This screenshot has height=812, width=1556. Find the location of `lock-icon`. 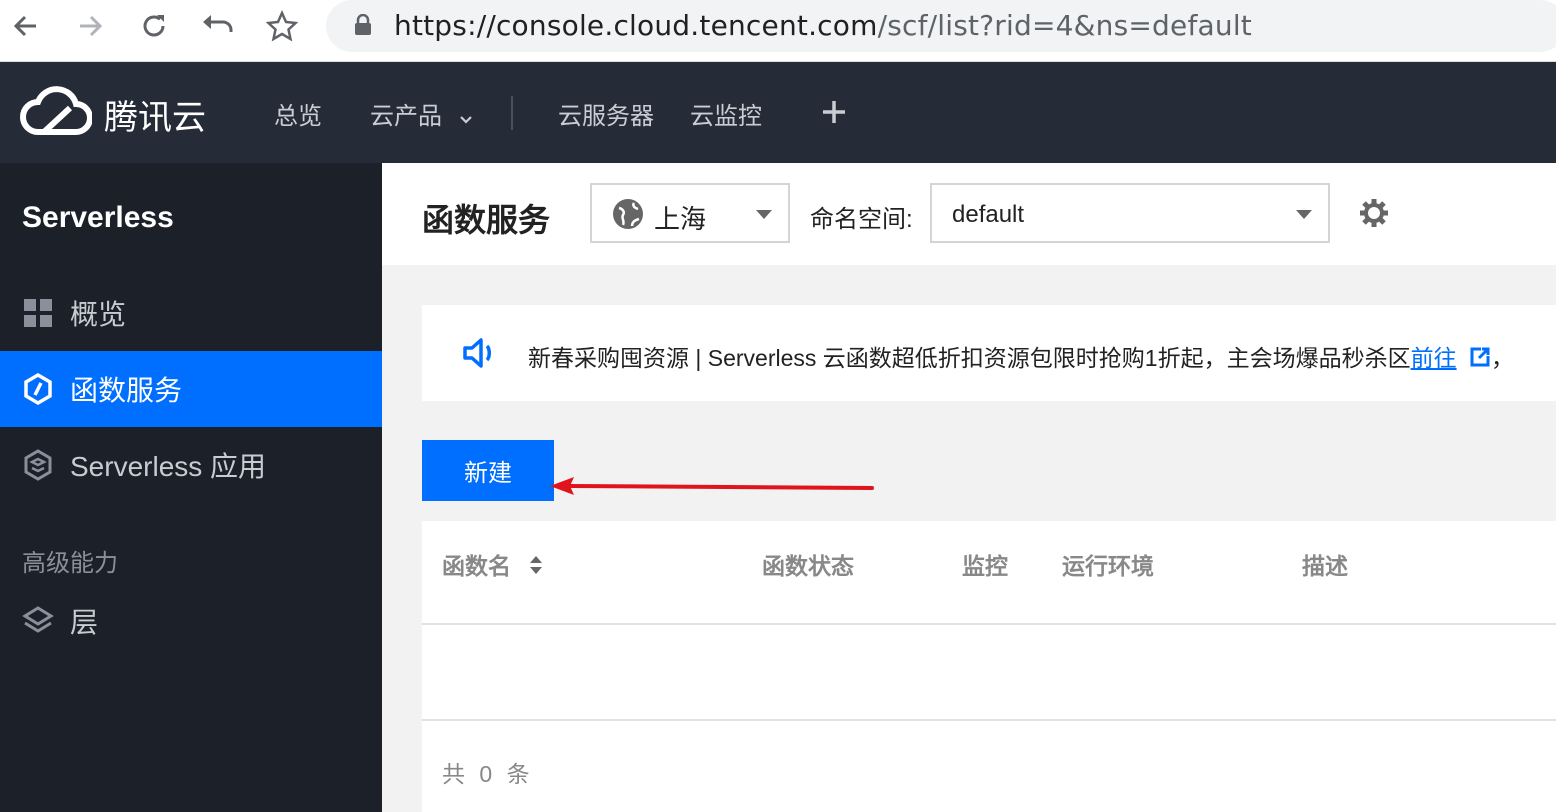

lock-icon is located at coordinates (363, 27).